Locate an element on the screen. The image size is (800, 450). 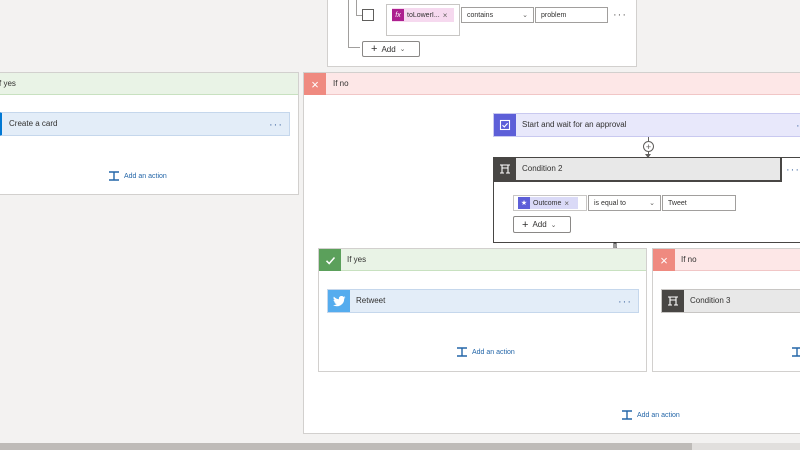
condition3-title: Condition 3 is located at coordinates (710, 300).